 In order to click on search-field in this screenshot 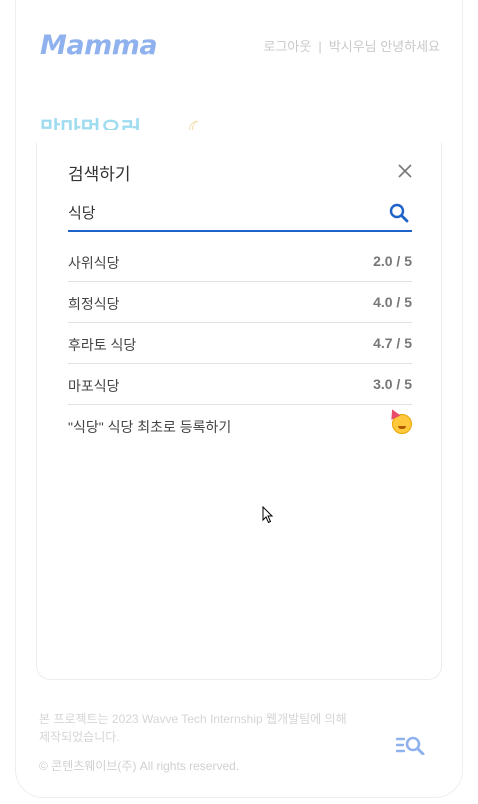, I will do `click(240, 215)`.